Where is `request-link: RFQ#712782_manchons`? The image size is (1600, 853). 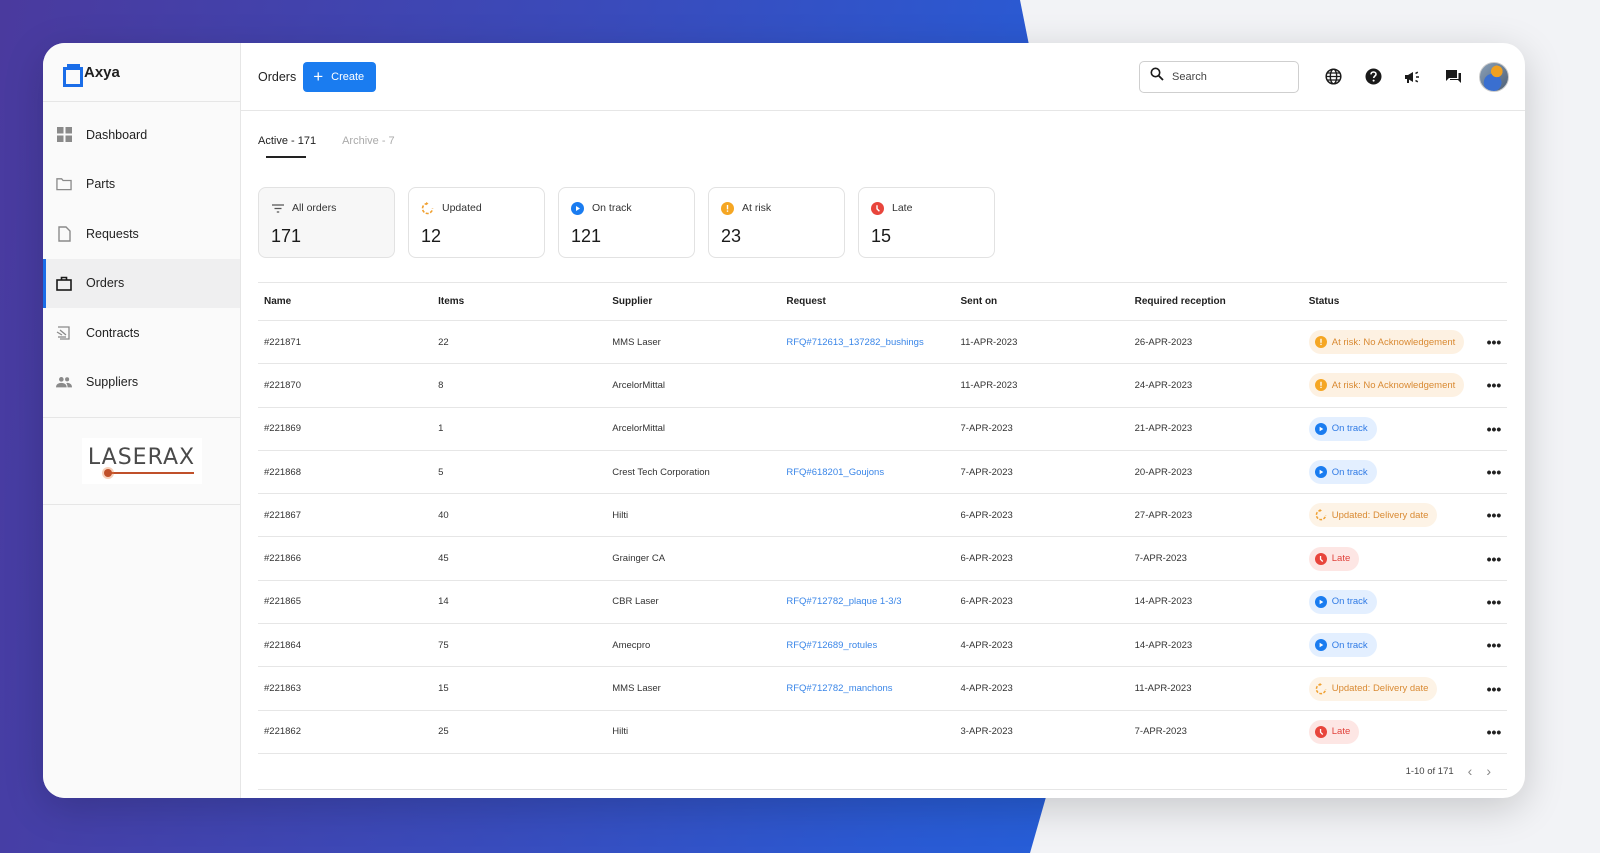
request-link: RFQ#712782_manchons is located at coordinates (839, 688).